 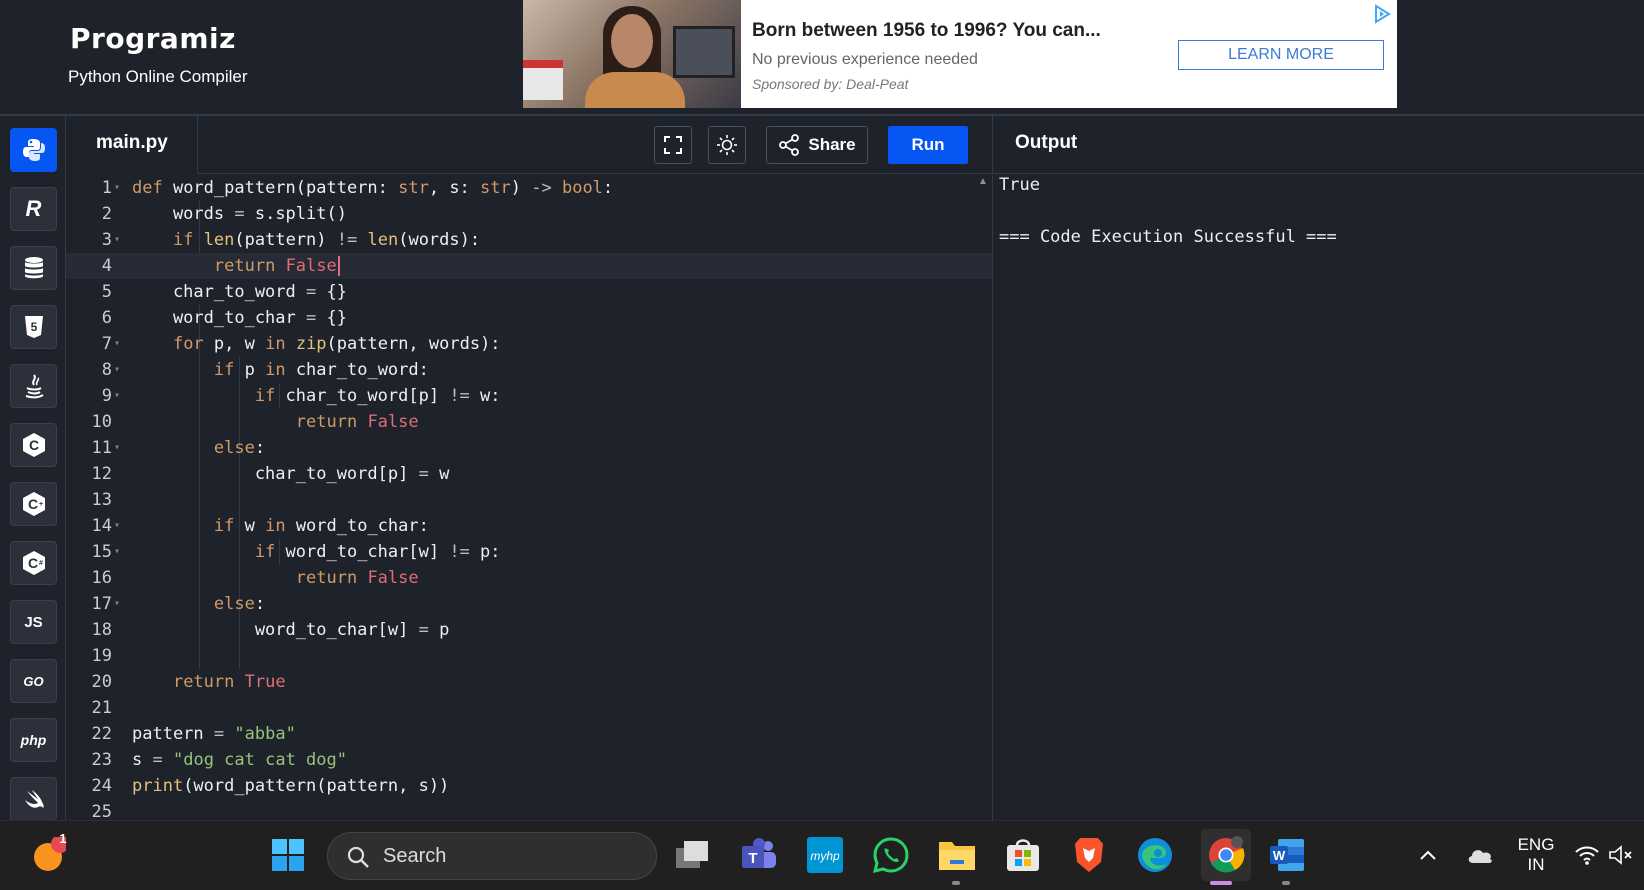 I want to click on code-text: char_to_word[p] = w, so click(x=291, y=474).